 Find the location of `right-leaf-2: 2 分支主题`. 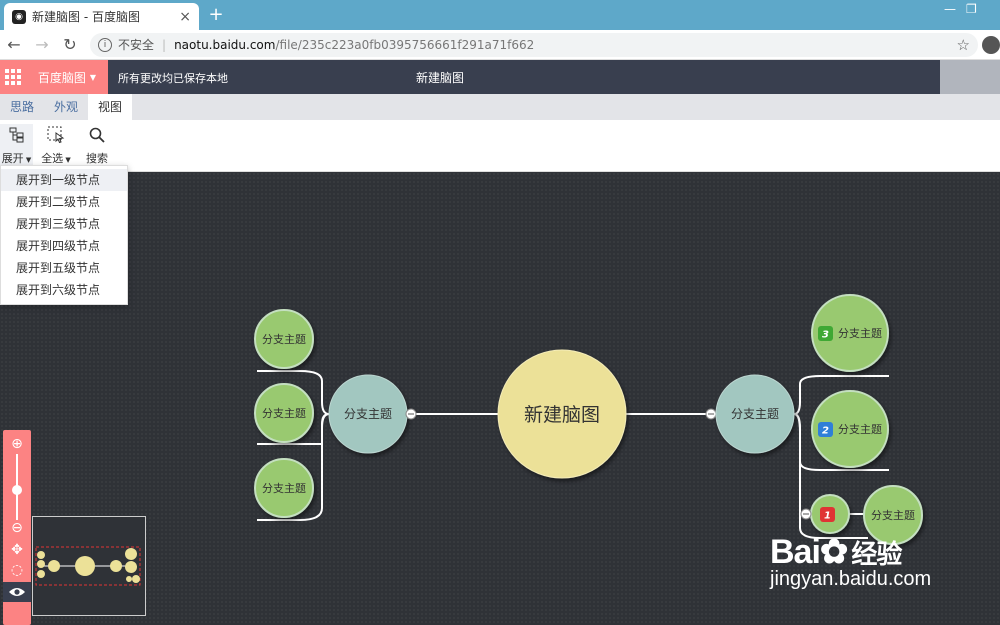

right-leaf-2: 2 分支主题 is located at coordinates (850, 429).